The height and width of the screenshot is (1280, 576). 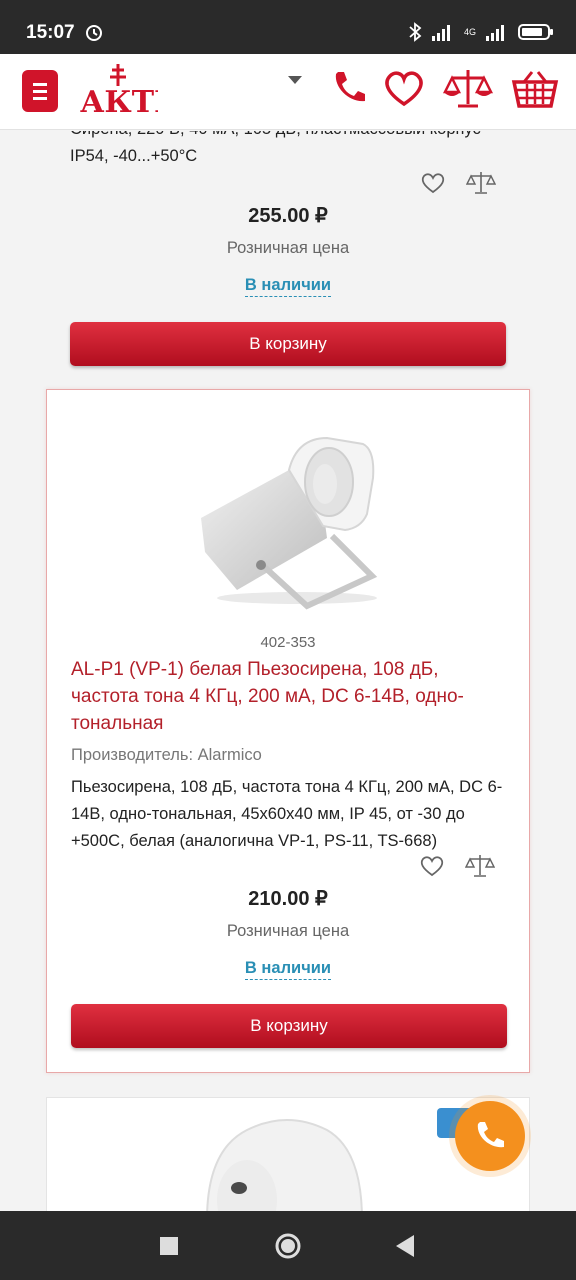 What do you see at coordinates (50, 32) in the screenshot?
I see `clock: 15:07` at bounding box center [50, 32].